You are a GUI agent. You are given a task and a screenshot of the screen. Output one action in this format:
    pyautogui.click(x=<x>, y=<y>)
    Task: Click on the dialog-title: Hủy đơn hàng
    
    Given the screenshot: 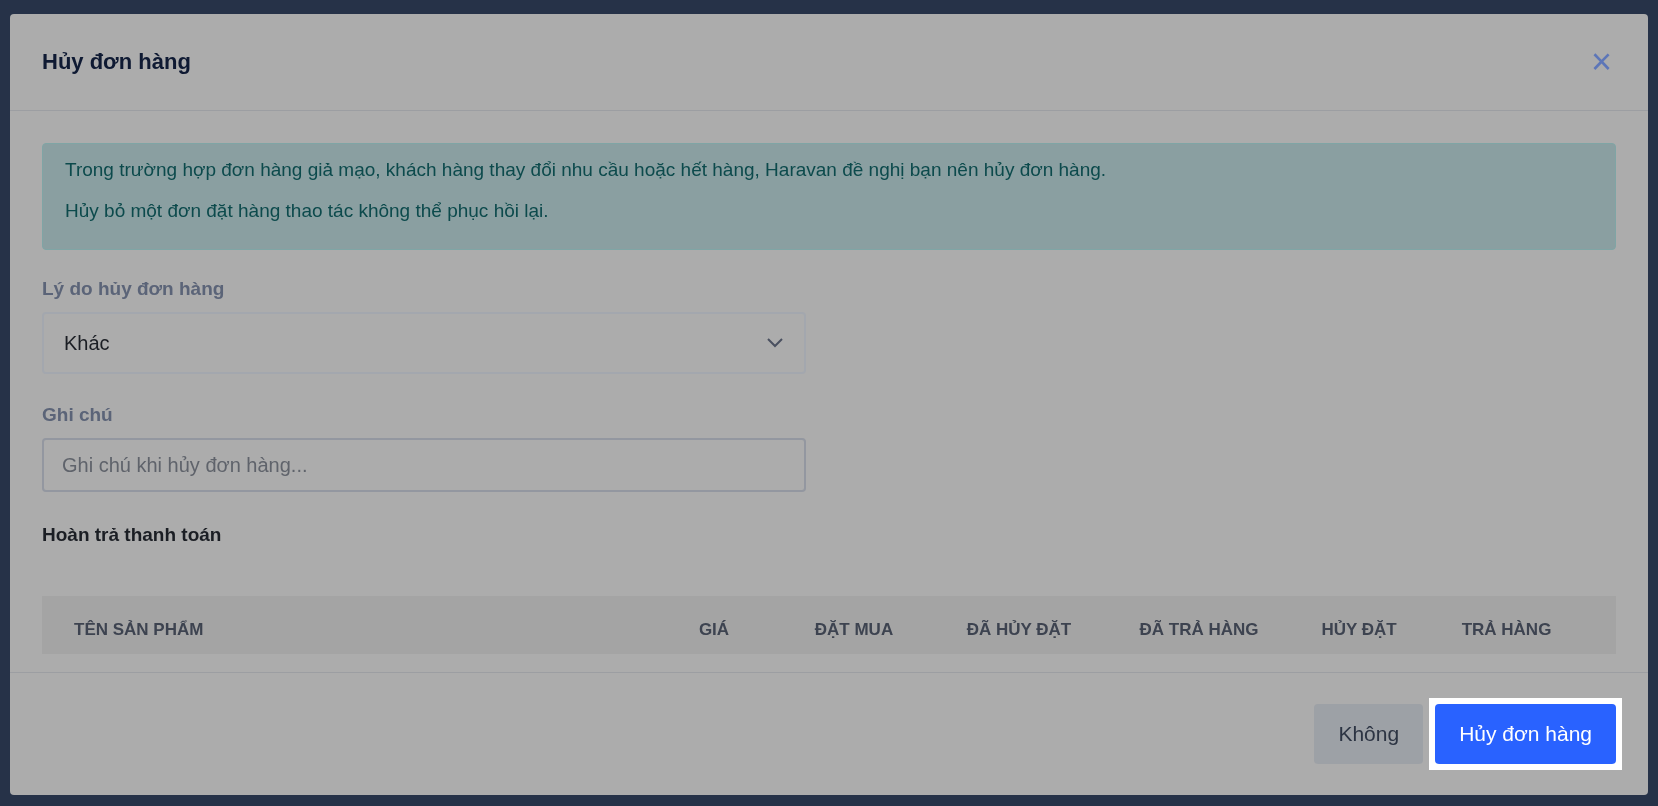 What is the action you would take?
    pyautogui.click(x=116, y=62)
    